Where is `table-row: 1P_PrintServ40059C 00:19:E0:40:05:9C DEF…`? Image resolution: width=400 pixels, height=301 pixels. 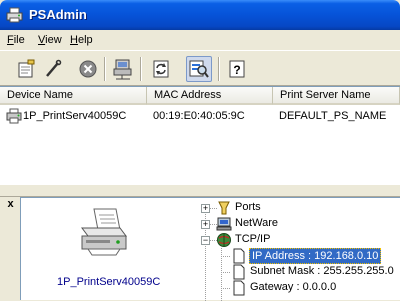 table-row: 1P_PrintServ40059C 00:19:E0:40:05:9C DEF… is located at coordinates (200, 116).